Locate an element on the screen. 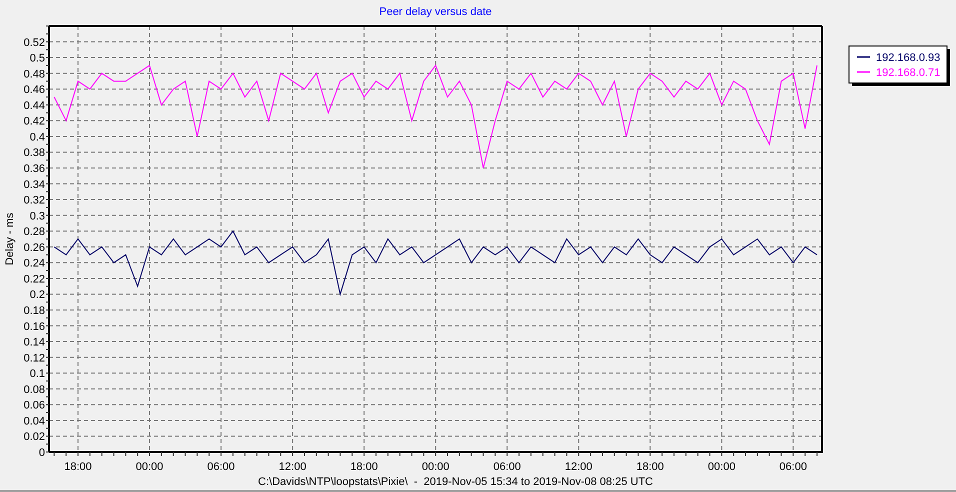 The height and width of the screenshot is (492, 956). axis-label: C:\Davids\NTP\loopstats\Pixie\ - 2019-Nov-05 15:34 to 2019-Nov-08 08:25 UTC is located at coordinates (455, 482).